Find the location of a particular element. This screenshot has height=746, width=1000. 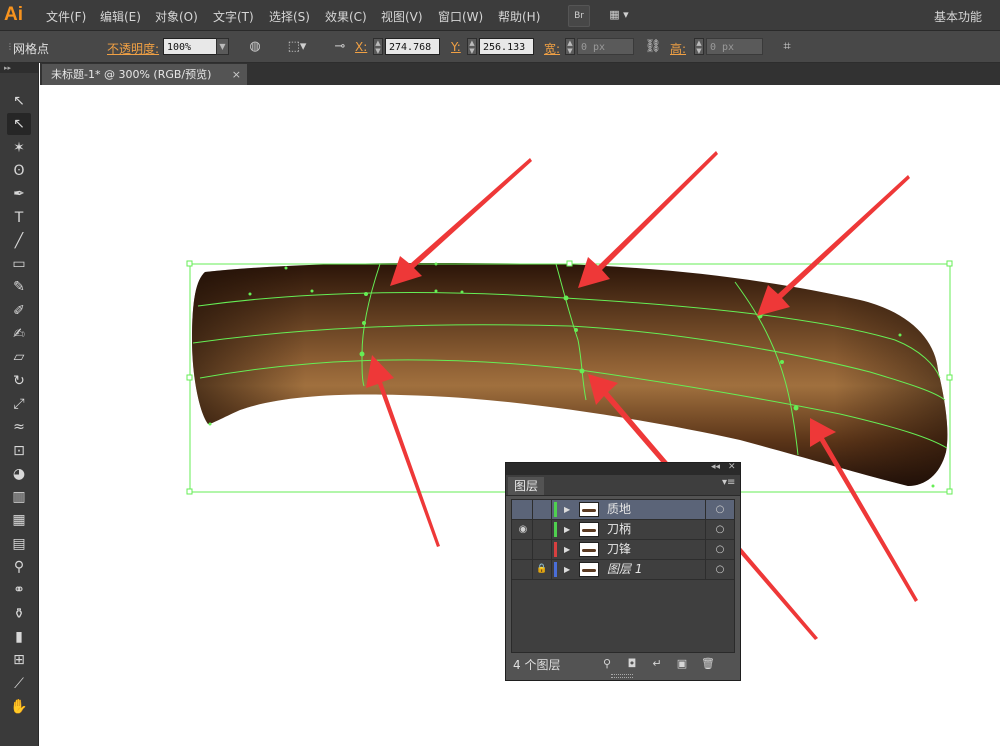

menu-file: 文件(F) is located at coordinates (66, 16).